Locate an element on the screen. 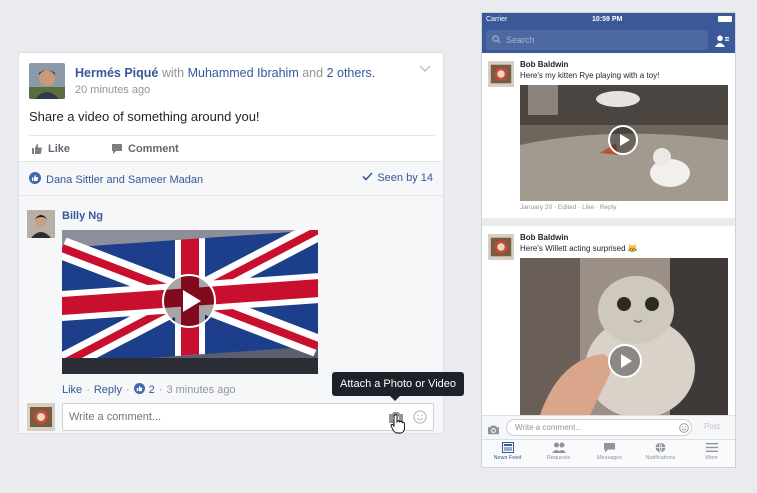 Image resolution: width=757 pixels, height=493 pixels. tab-messages: Messages is located at coordinates (609, 451).